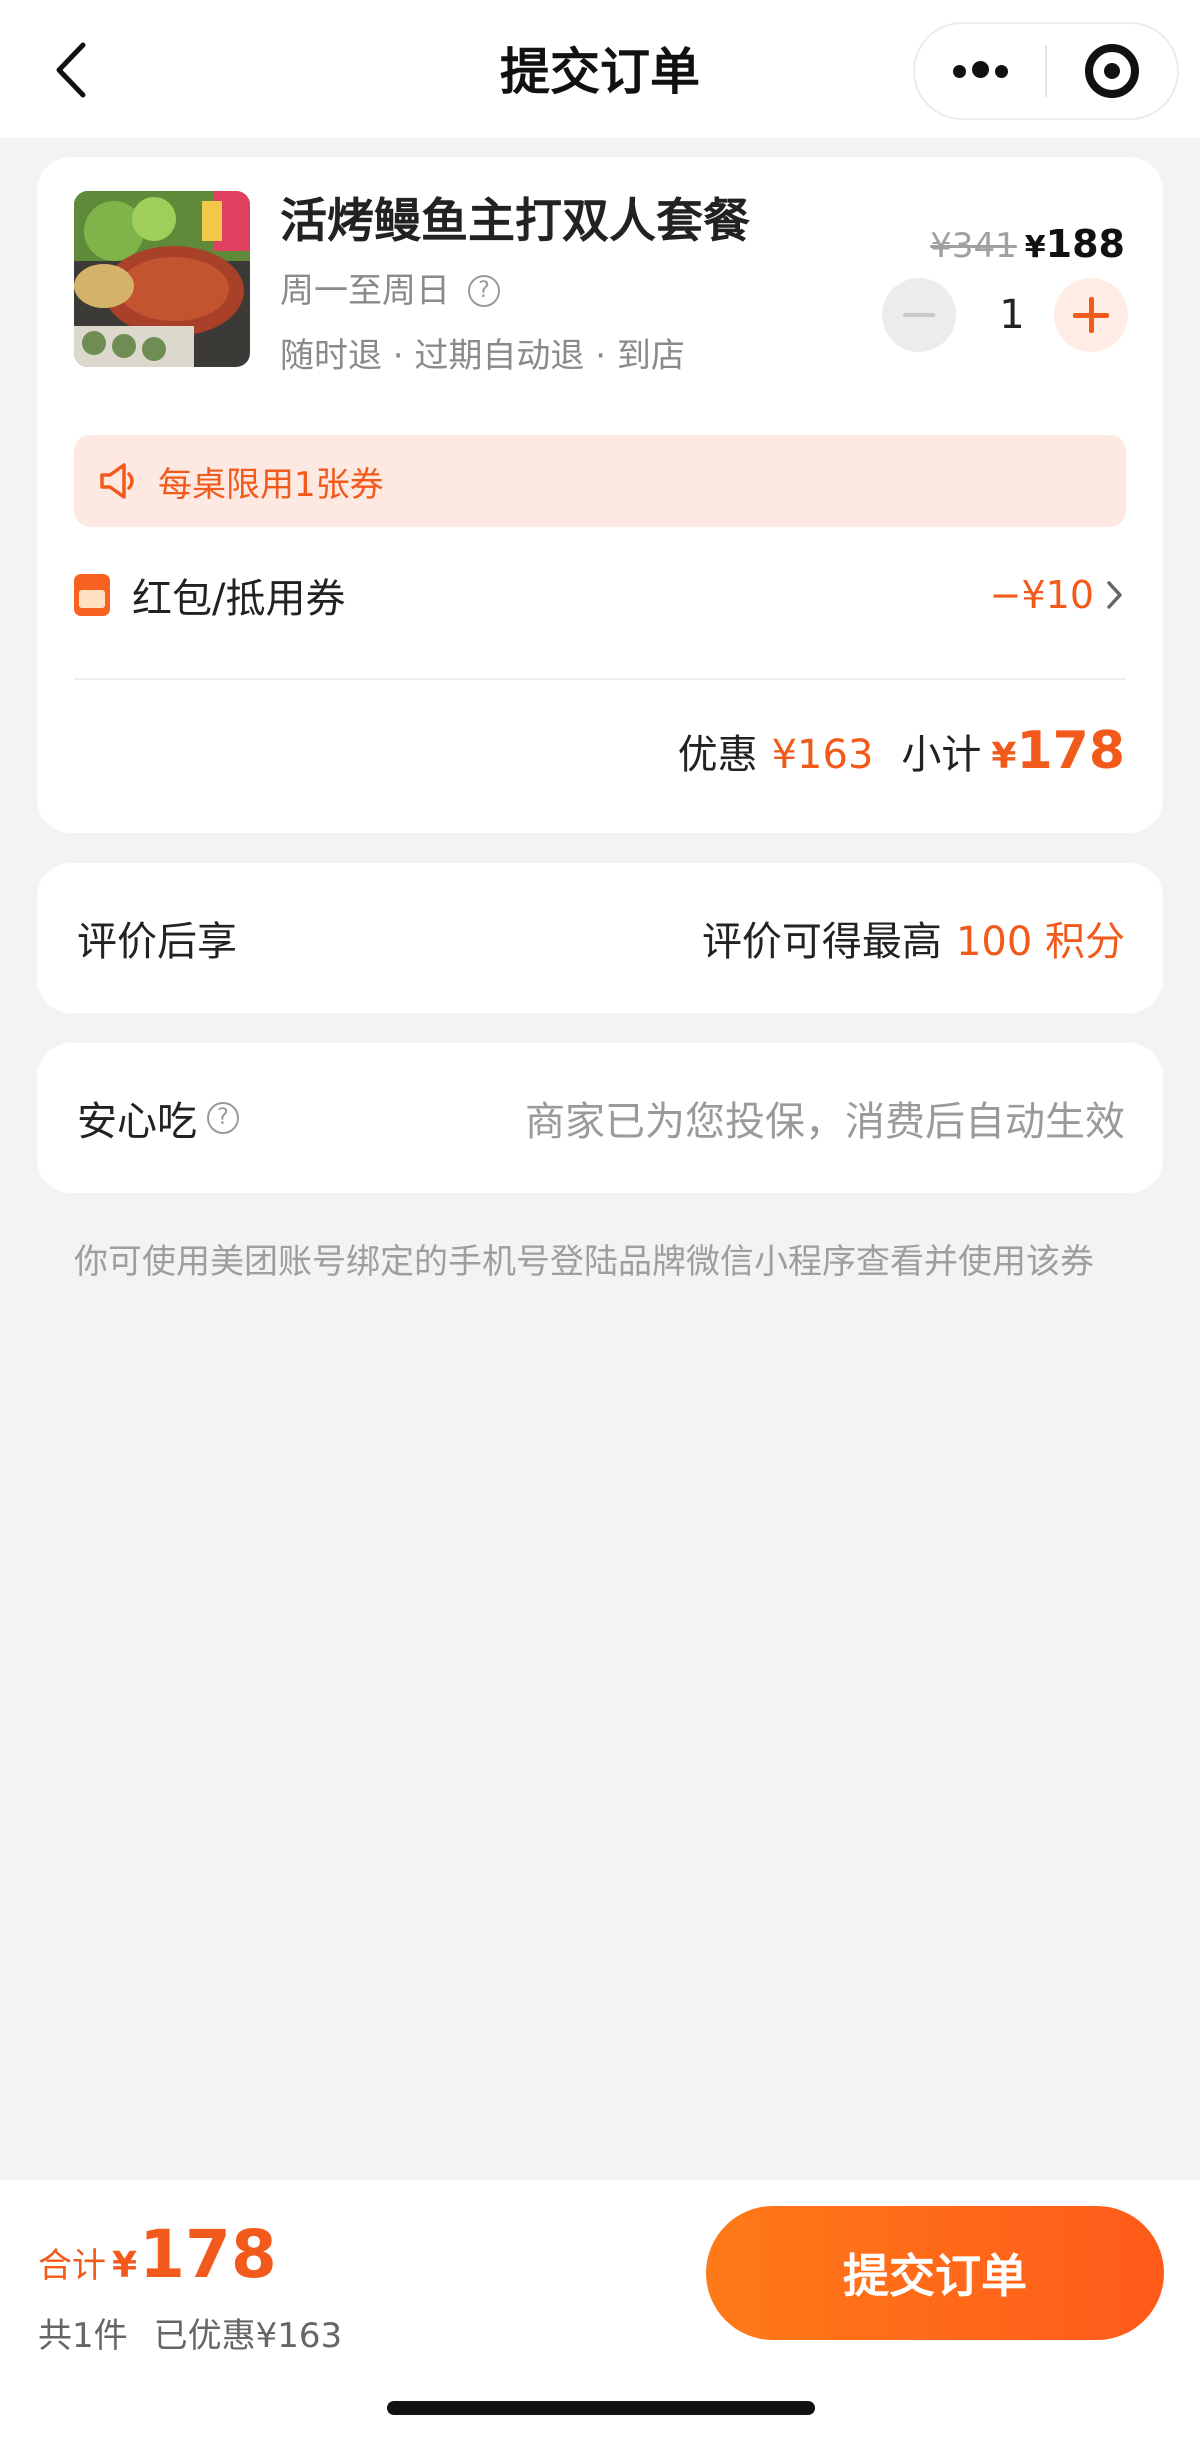  I want to click on quantity-value: 1, so click(1012, 315).